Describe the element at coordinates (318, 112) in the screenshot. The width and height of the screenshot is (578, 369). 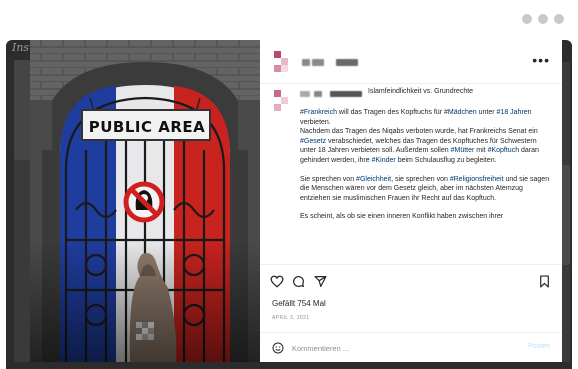
I see `hashtag-link: #Frankreich` at that location.